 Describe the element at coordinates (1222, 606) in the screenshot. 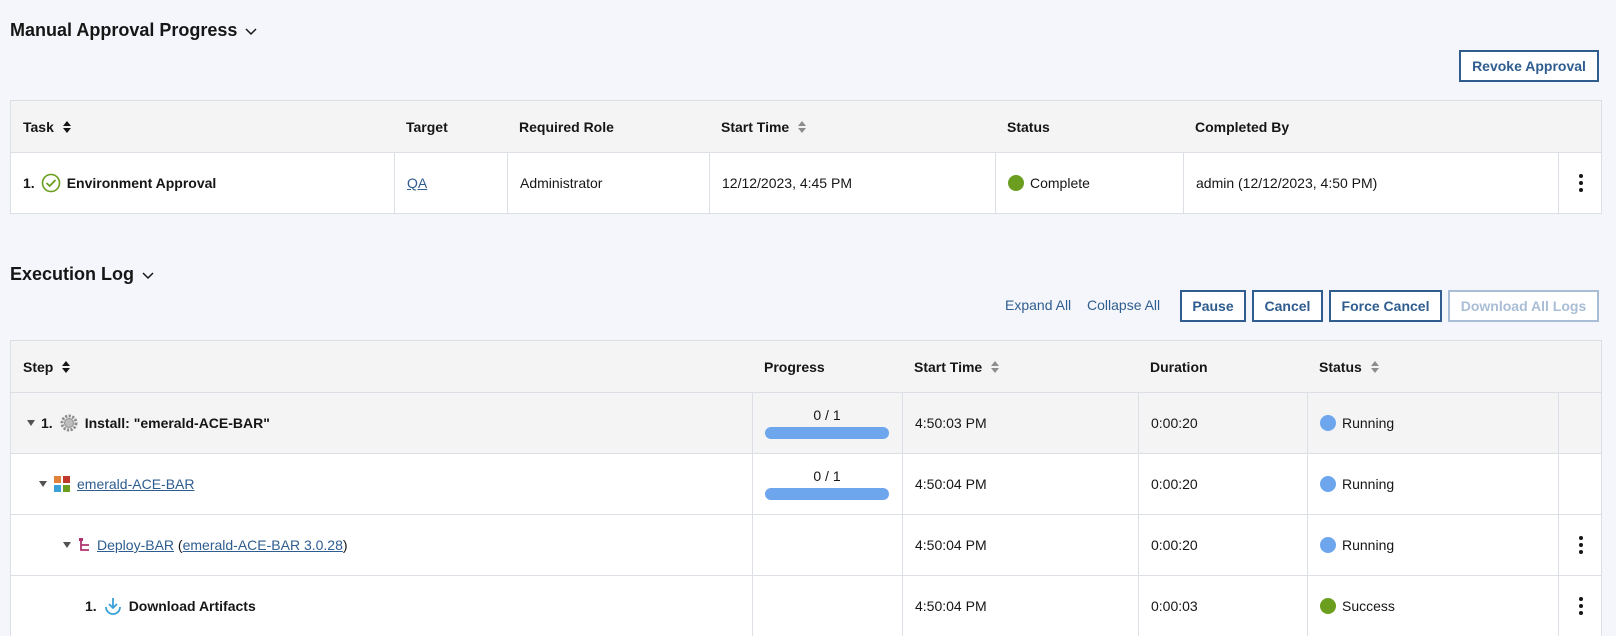

I see `duration-cell: 0:00:03` at that location.